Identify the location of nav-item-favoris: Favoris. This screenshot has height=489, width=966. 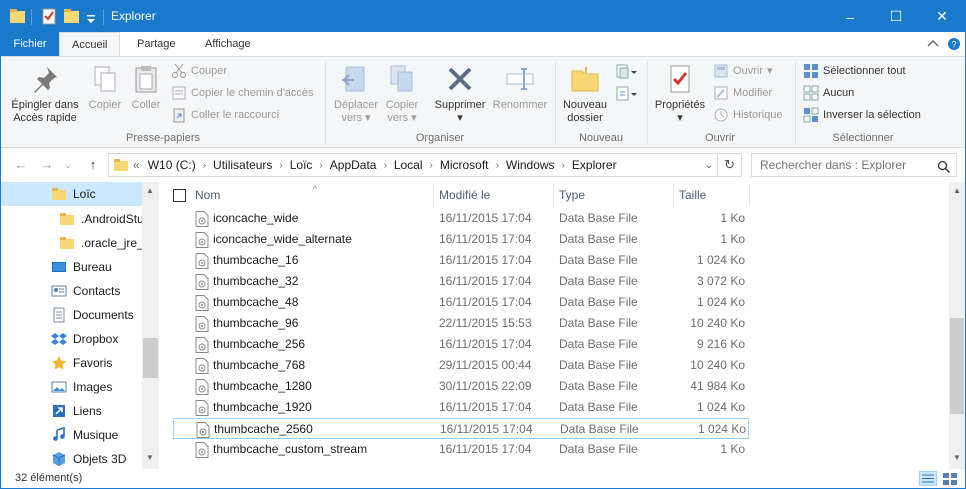
(71, 363).